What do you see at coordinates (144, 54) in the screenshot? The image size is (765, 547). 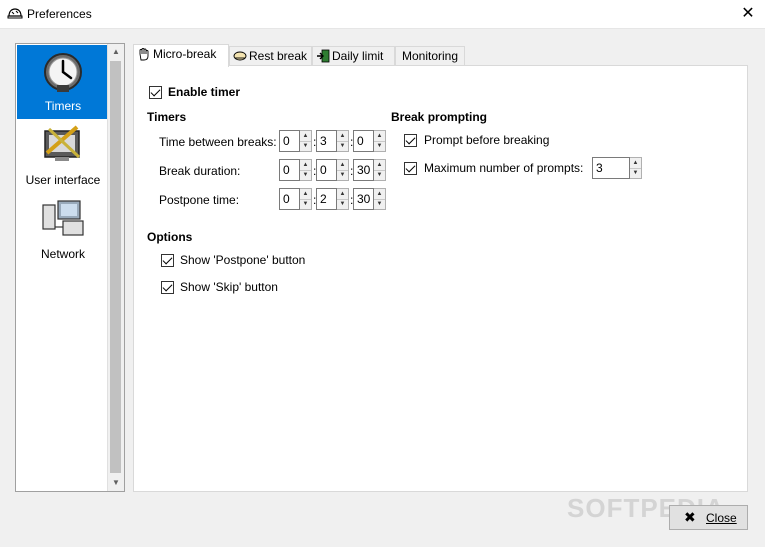 I see `hand-icon` at bounding box center [144, 54].